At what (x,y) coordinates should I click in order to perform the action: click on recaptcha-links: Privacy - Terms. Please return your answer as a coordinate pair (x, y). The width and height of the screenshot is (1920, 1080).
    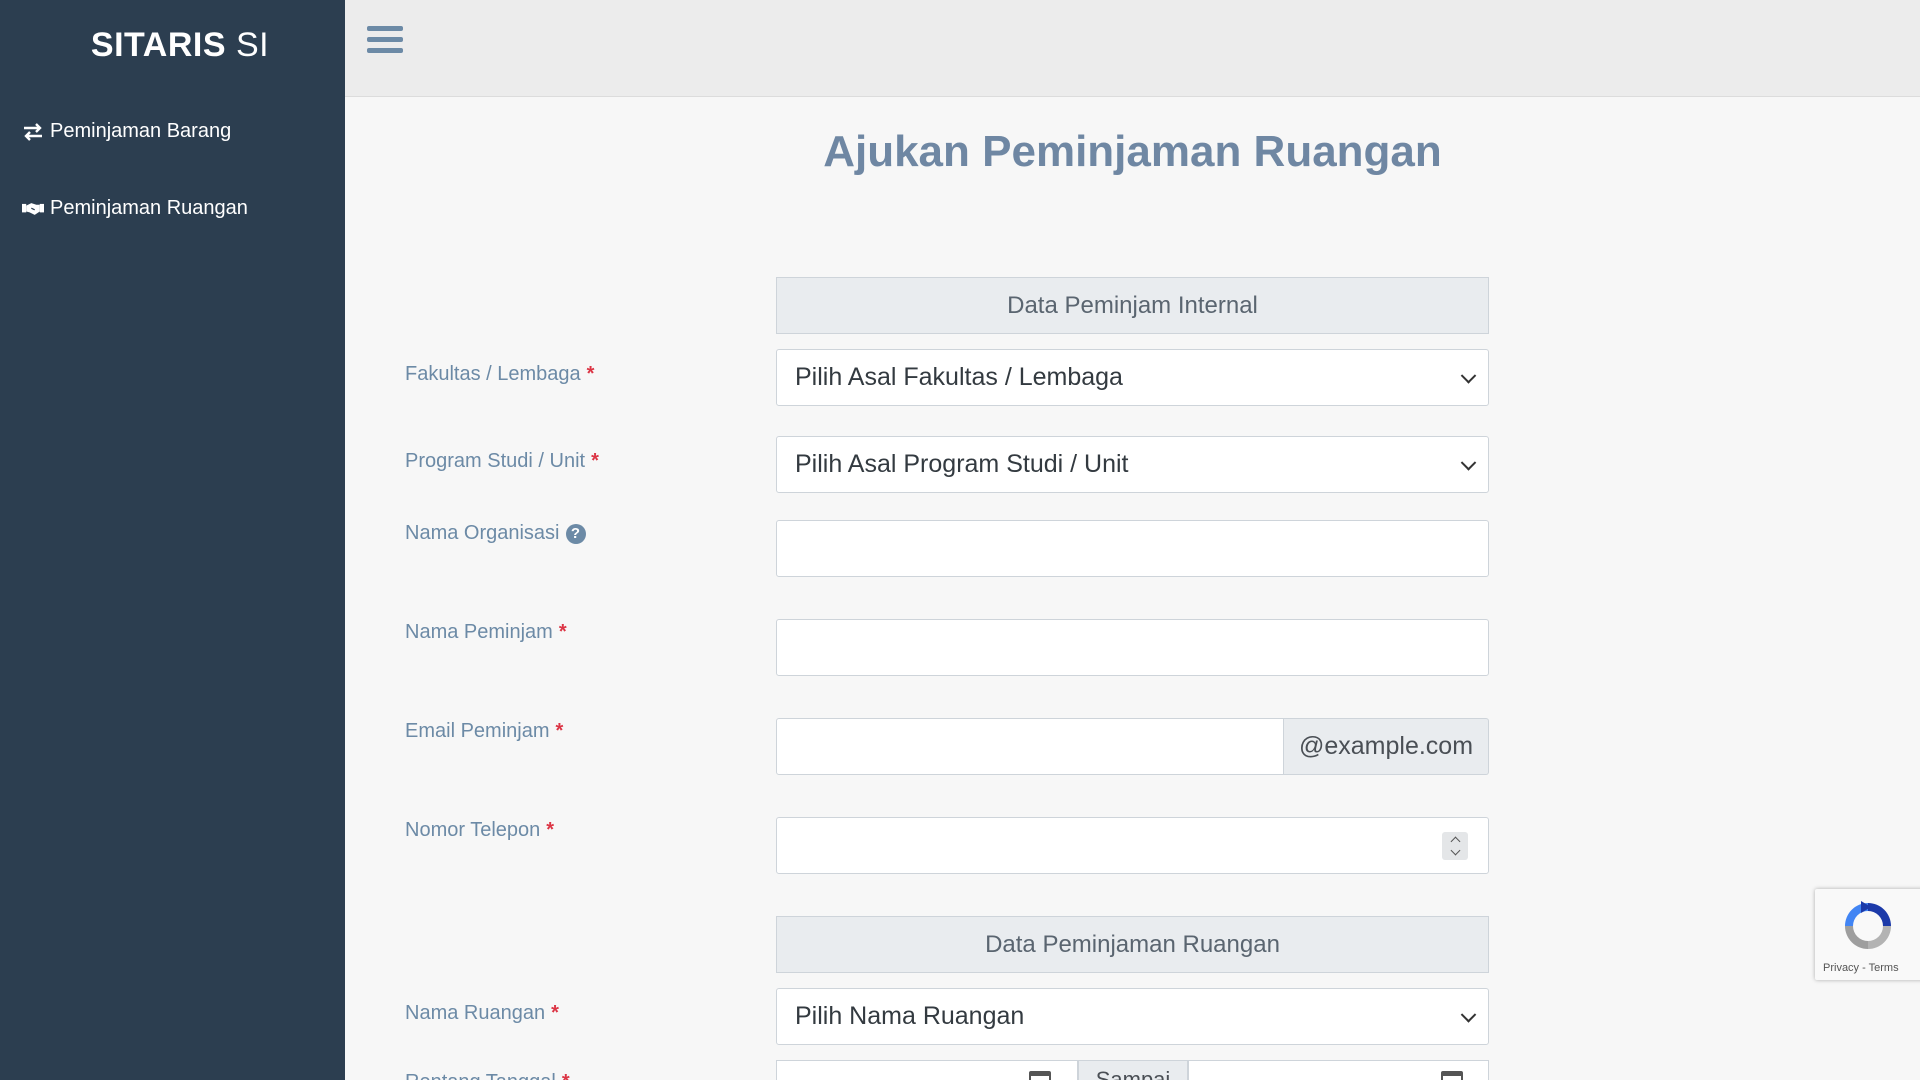
    Looking at the image, I should click on (1861, 968).